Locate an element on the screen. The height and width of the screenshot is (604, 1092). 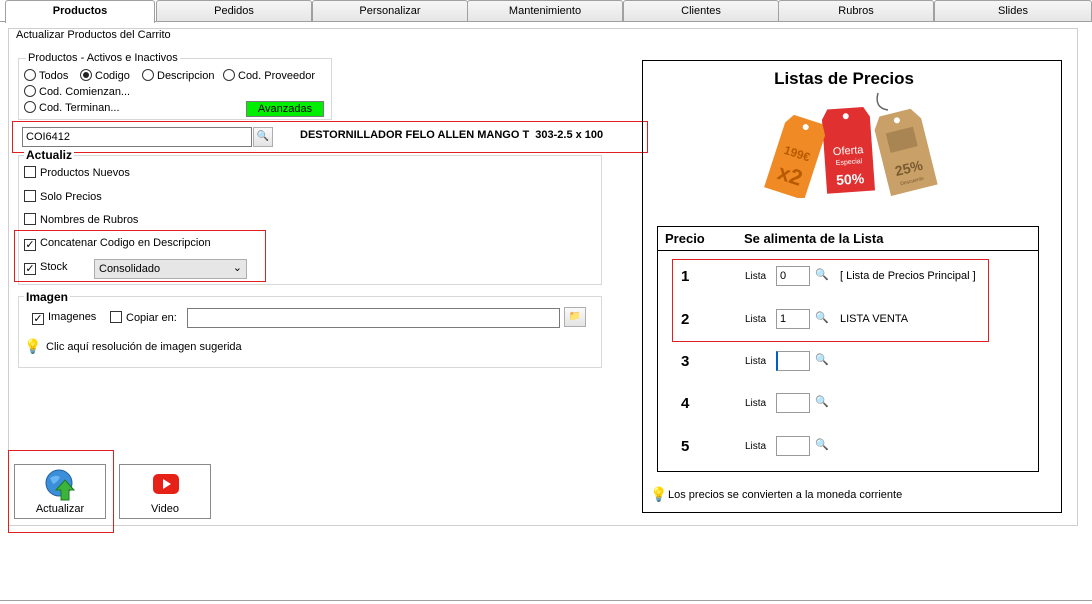
listas-table-header-divider is located at coordinates (848, 250).